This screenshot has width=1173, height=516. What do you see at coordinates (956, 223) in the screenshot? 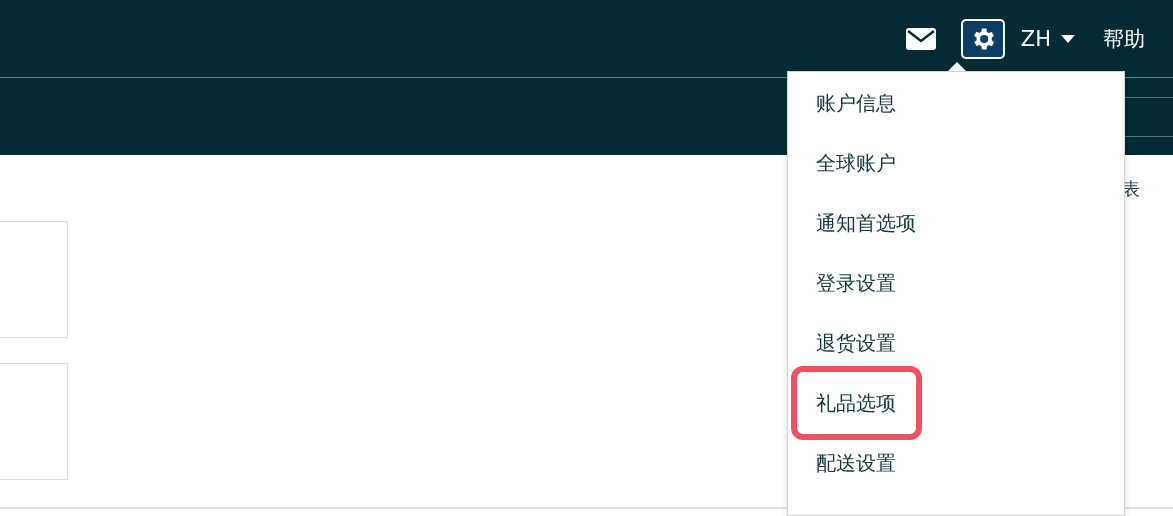
I see `menu-item: 通知首选项` at bounding box center [956, 223].